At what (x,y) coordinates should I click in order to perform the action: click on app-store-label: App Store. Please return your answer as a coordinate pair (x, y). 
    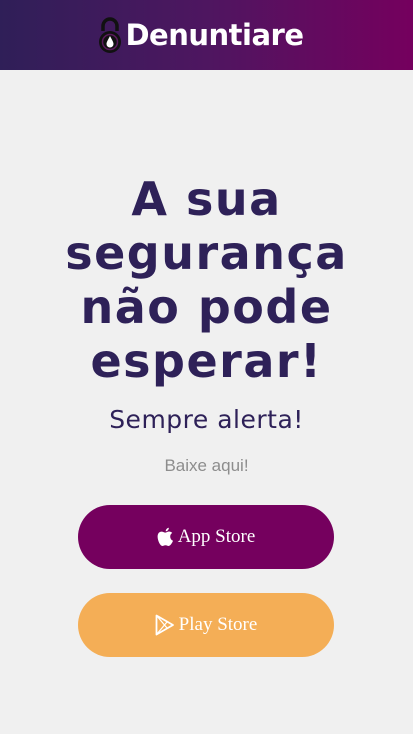
    Looking at the image, I should click on (216, 536).